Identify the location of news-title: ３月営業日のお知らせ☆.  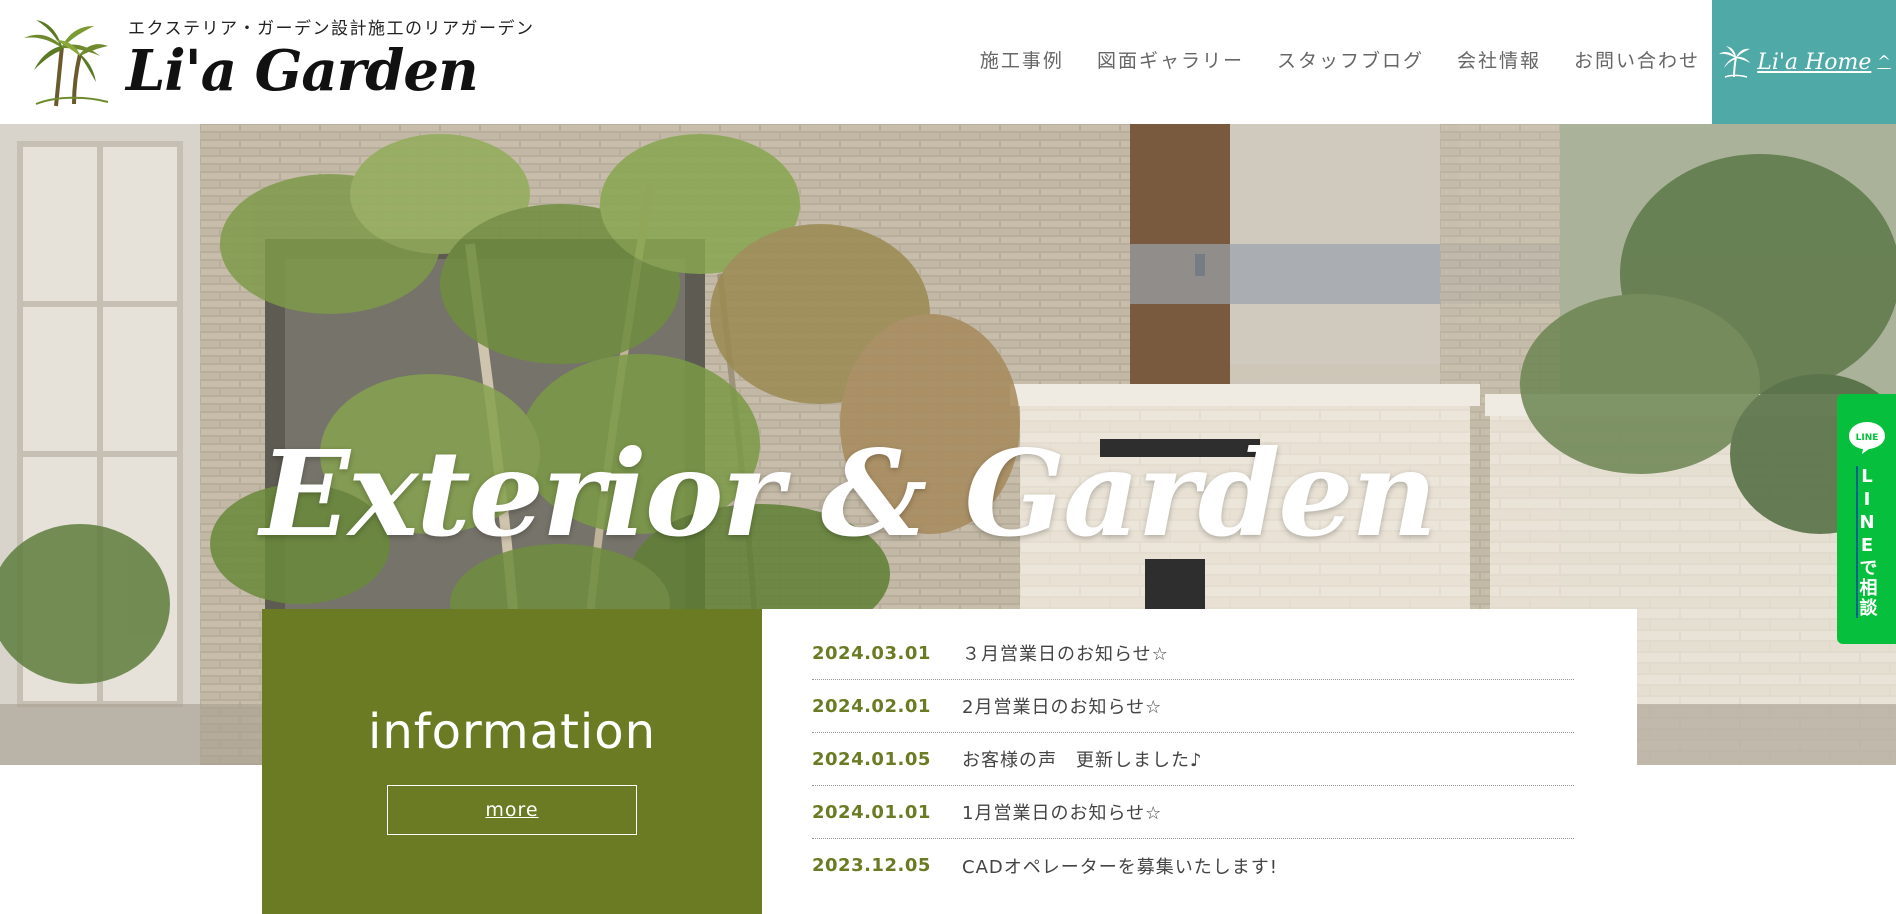
(1065, 653).